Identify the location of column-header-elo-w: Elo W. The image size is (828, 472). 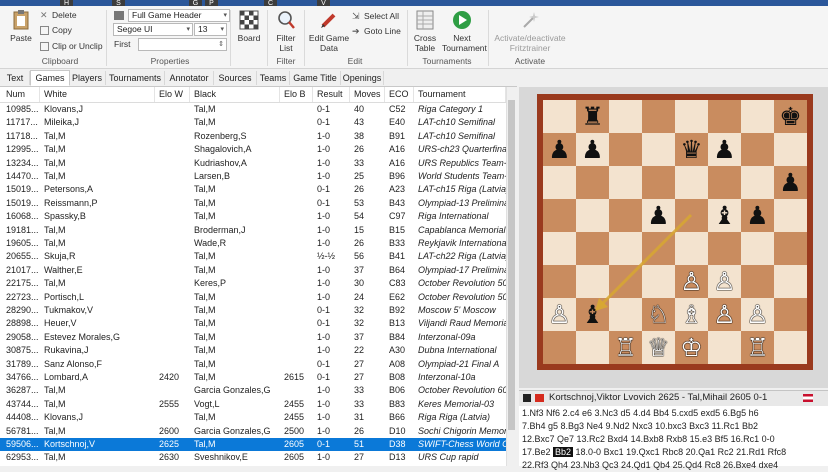
(172, 94).